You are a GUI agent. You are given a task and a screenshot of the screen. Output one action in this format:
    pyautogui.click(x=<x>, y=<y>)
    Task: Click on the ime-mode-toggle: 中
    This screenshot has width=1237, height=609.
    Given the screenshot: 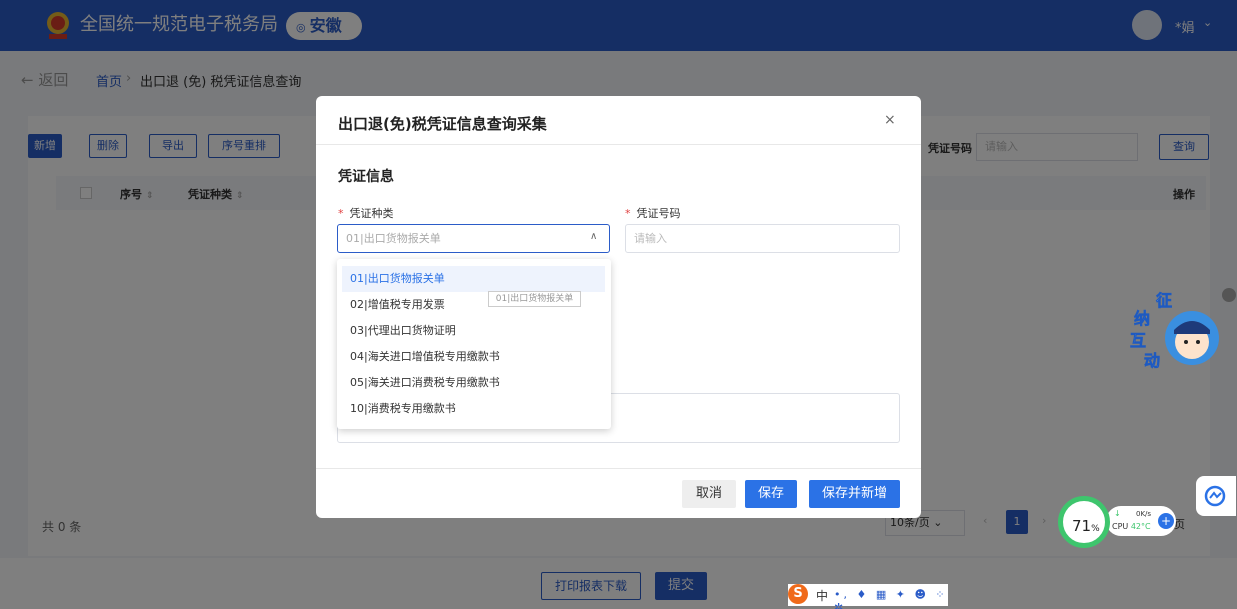 What is the action you would take?
    pyautogui.click(x=822, y=595)
    